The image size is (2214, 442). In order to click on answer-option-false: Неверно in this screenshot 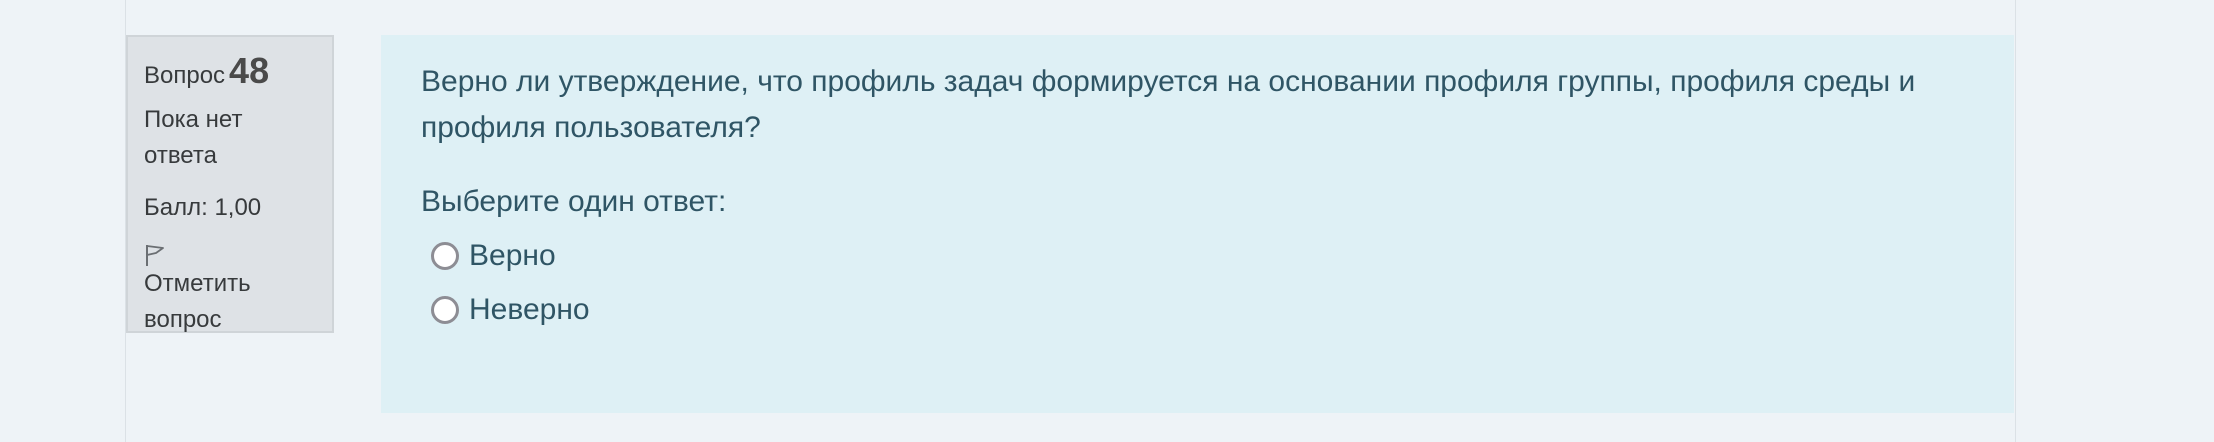, I will do `click(1197, 310)`.